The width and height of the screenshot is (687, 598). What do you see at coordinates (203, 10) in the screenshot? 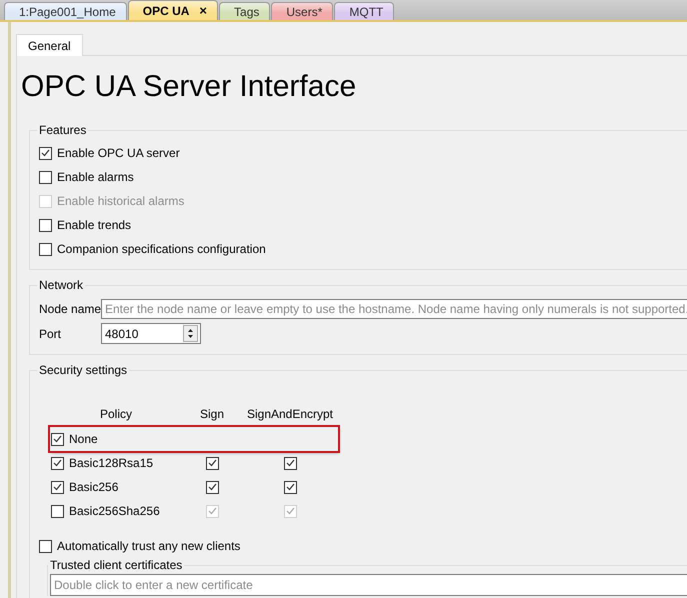
I see `close-icon: ×` at bounding box center [203, 10].